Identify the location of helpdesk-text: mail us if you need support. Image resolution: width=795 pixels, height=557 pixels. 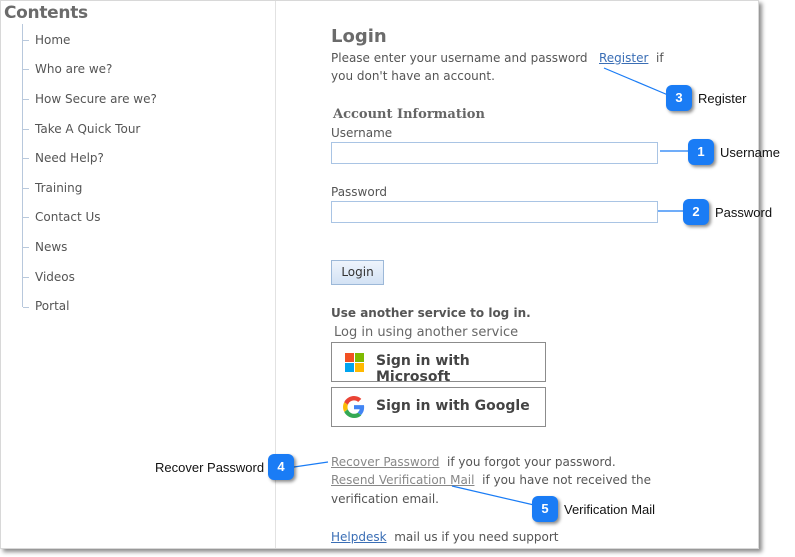
(476, 537).